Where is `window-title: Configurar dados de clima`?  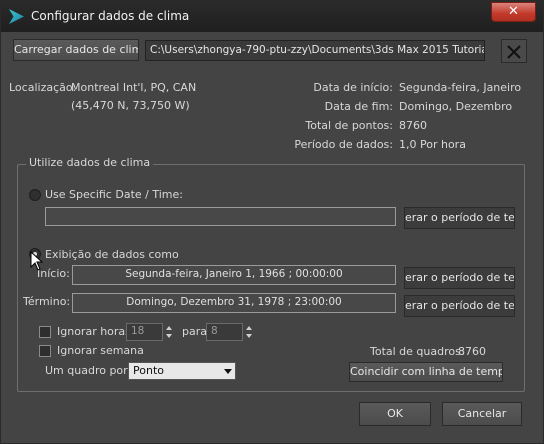 window-title: Configurar dados de clima is located at coordinates (110, 16).